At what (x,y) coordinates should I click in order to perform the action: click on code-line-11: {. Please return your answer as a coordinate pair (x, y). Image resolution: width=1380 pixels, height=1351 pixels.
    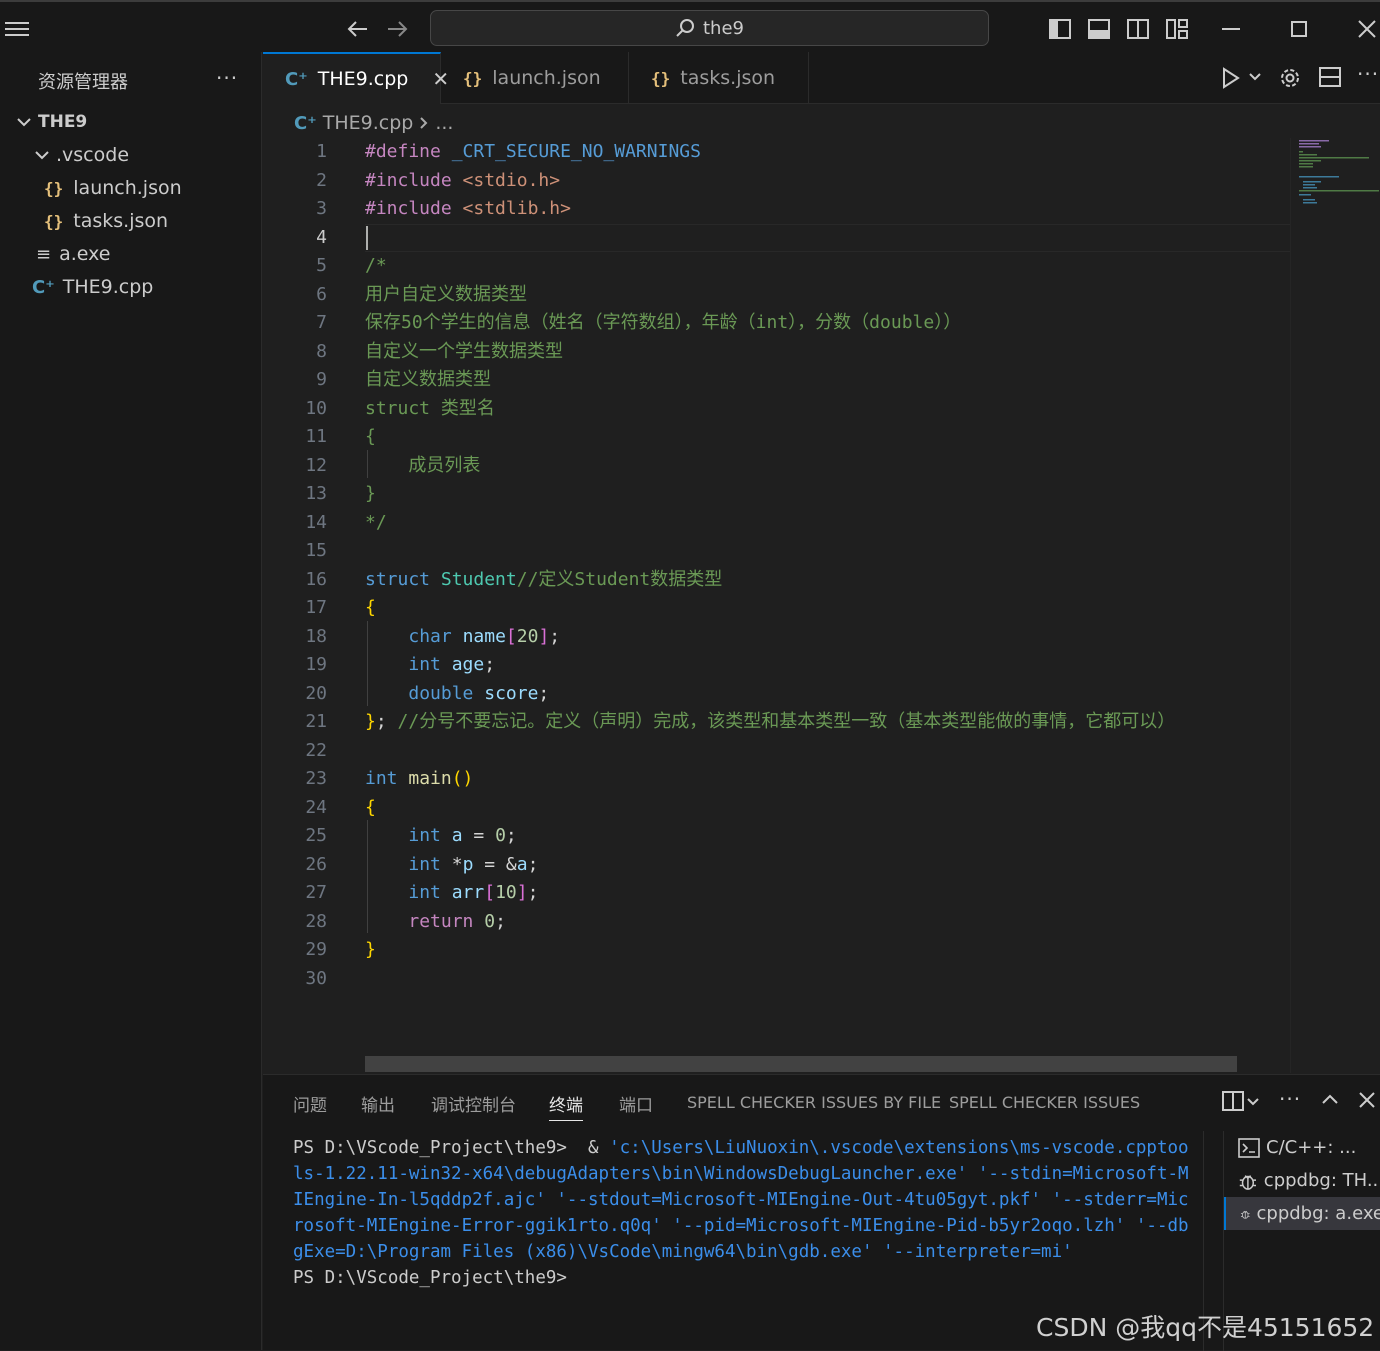
    Looking at the image, I should click on (370, 436).